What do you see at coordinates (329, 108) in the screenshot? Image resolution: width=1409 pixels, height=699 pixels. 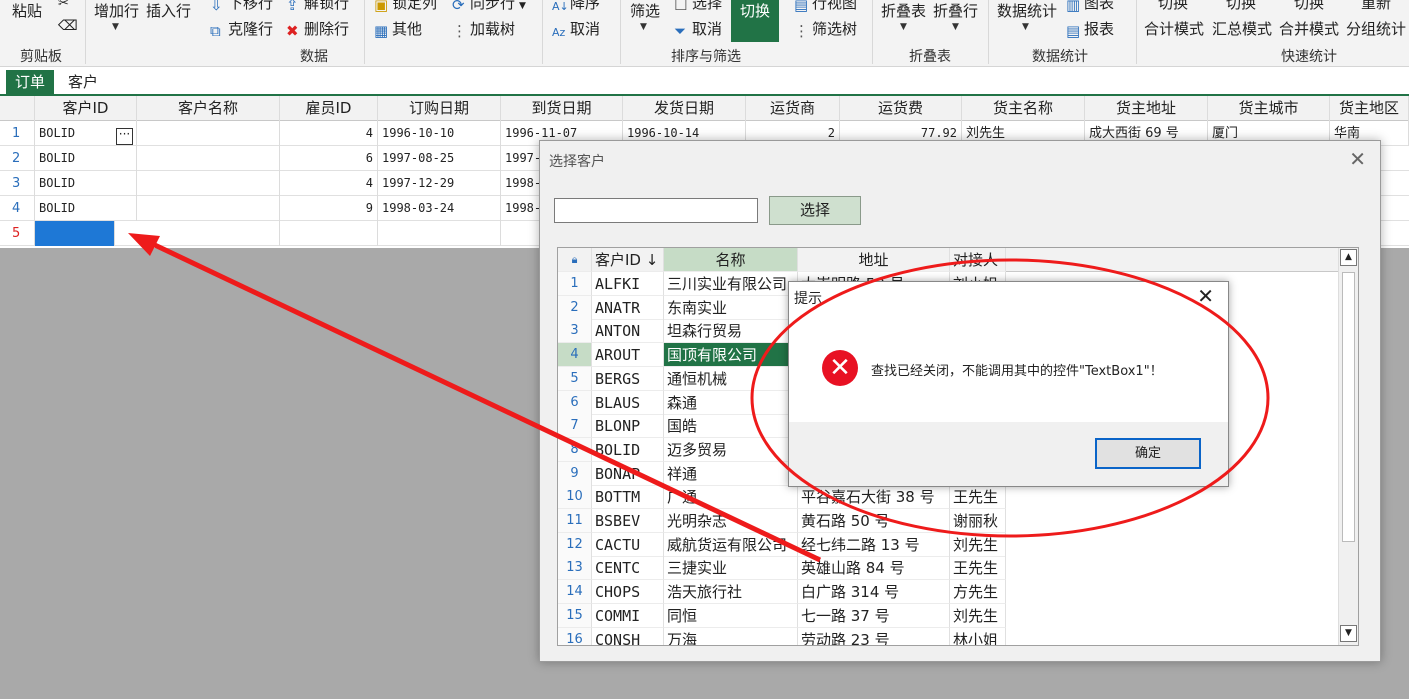 I see `column-header: 雇员ID` at bounding box center [329, 108].